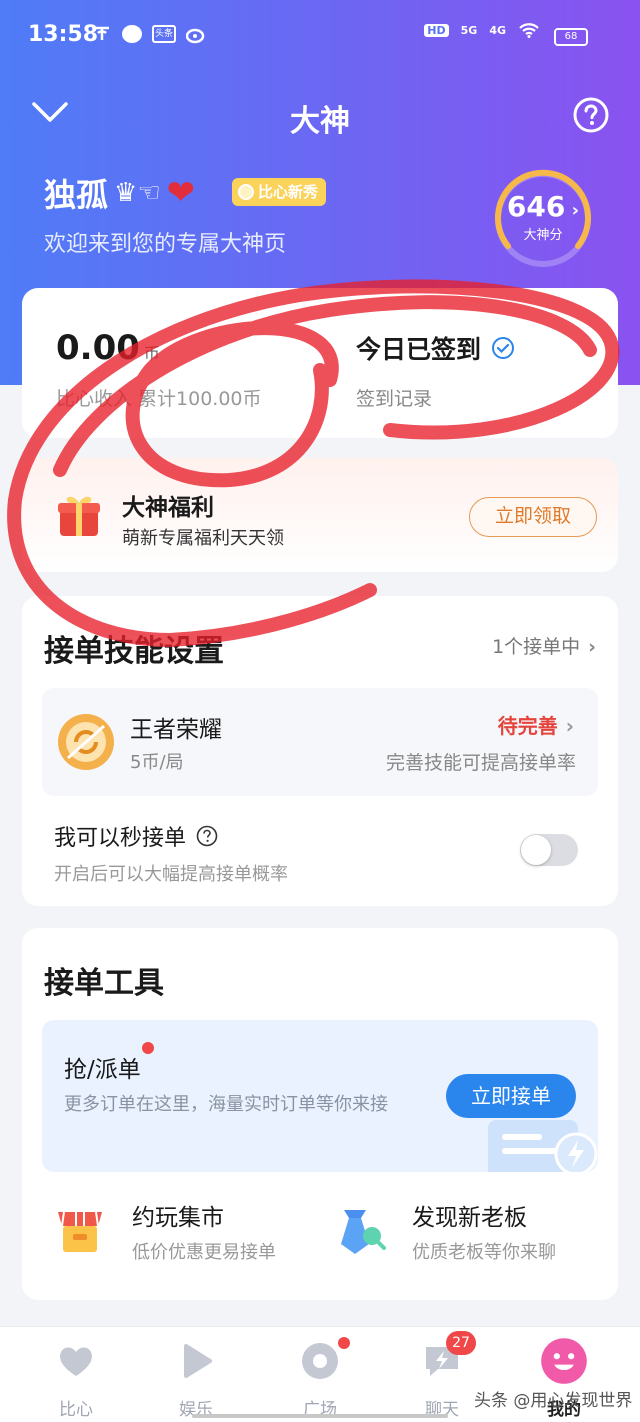 The height and width of the screenshot is (1422, 640). Describe the element at coordinates (63, 34) in the screenshot. I see `status-time: 13:58` at that location.